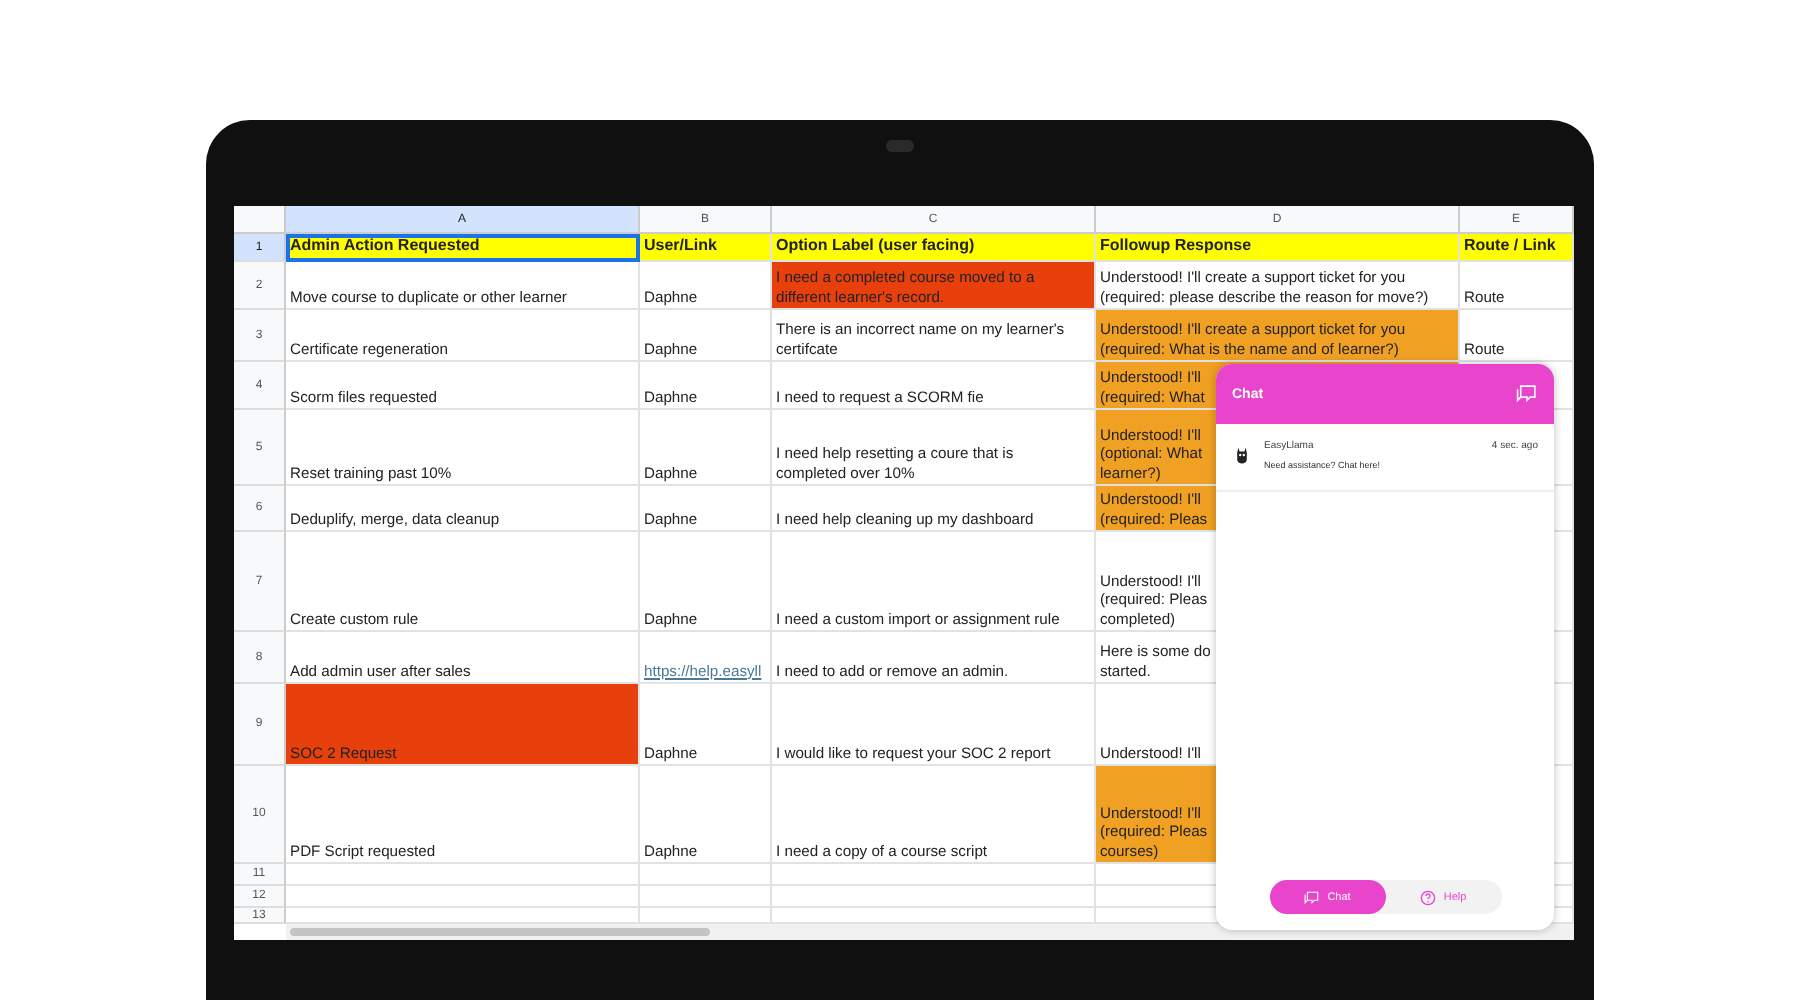 The width and height of the screenshot is (1800, 1000). What do you see at coordinates (260, 220) in the screenshot?
I see `select-all-corner` at bounding box center [260, 220].